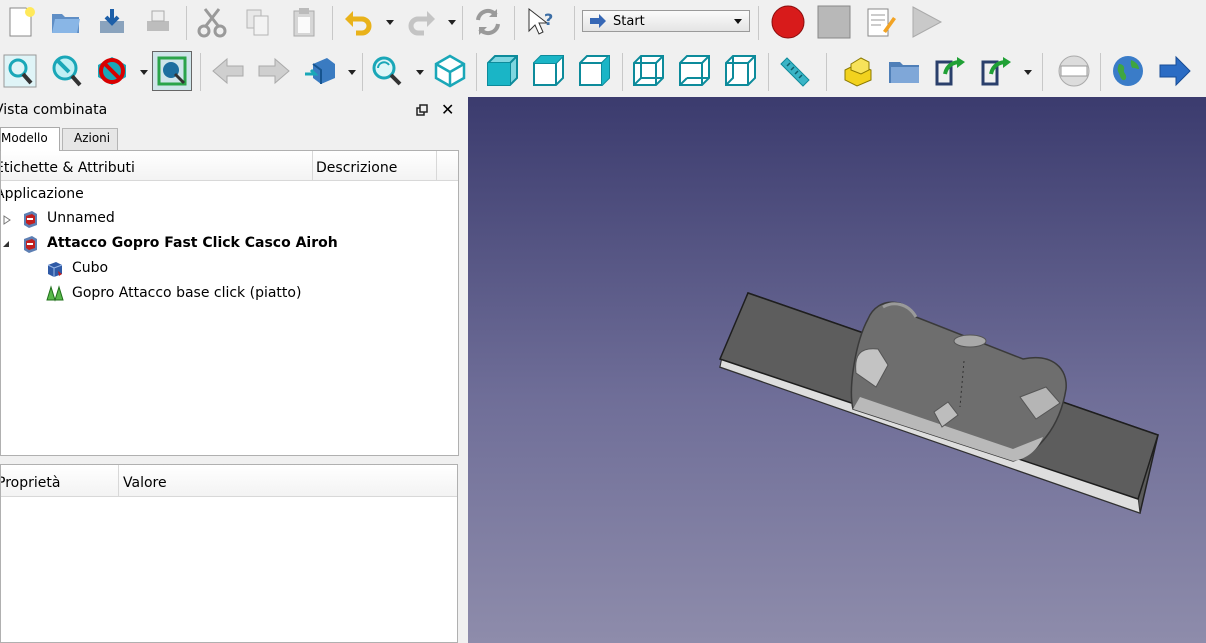 The image size is (1206, 643). I want to click on property-view: Proprietà Valore, so click(229, 553).